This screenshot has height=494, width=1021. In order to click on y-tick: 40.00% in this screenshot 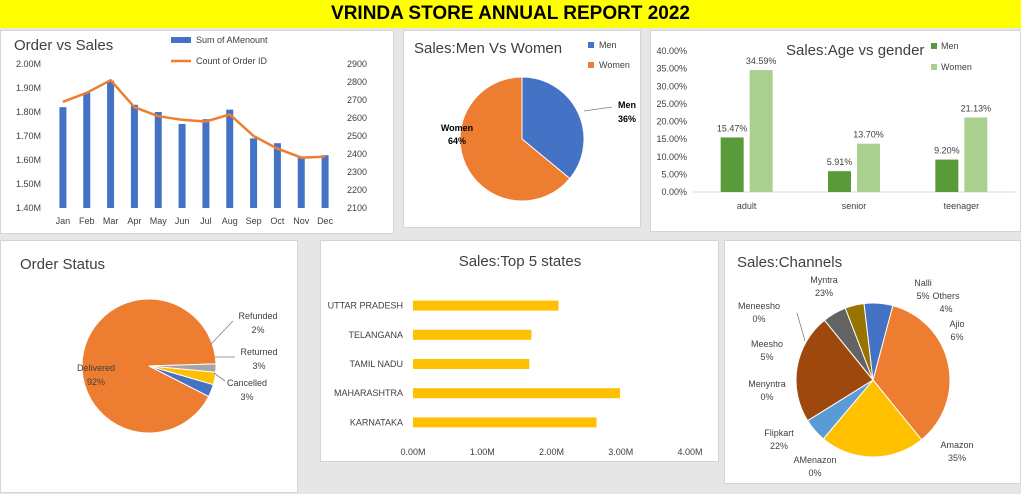, I will do `click(671, 51)`.